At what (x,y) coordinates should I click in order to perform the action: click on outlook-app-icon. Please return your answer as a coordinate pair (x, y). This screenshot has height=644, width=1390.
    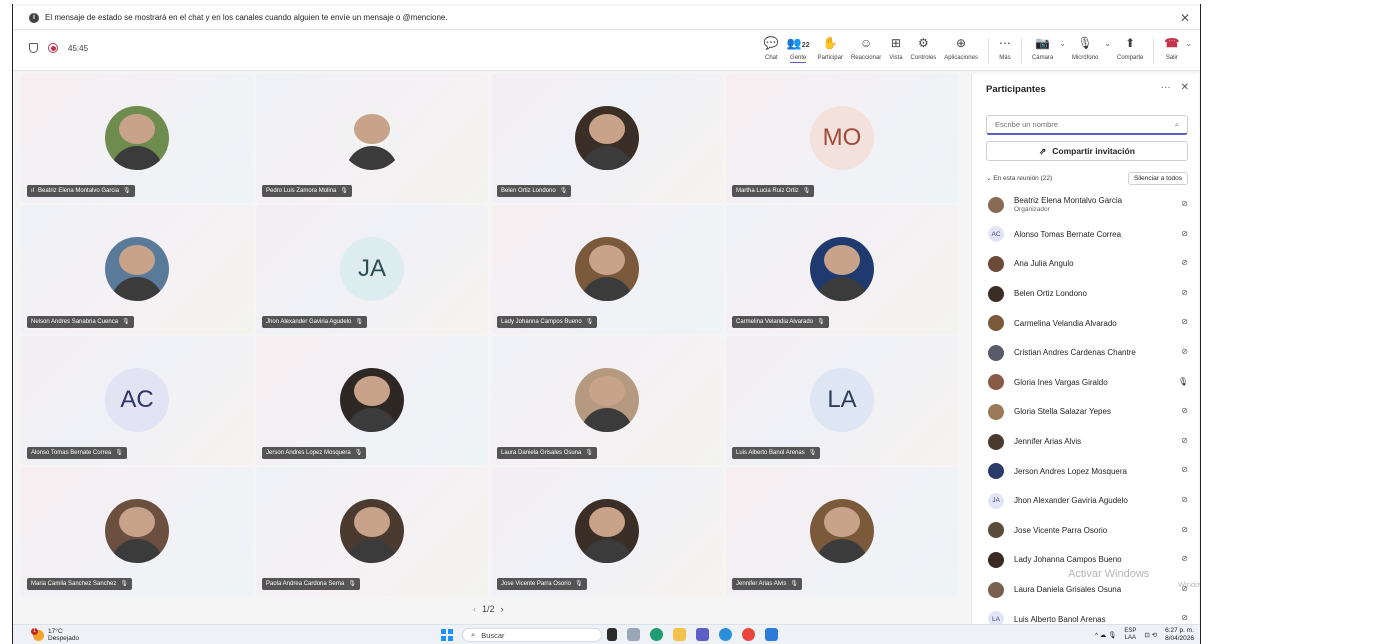
    Looking at the image, I should click on (771, 634).